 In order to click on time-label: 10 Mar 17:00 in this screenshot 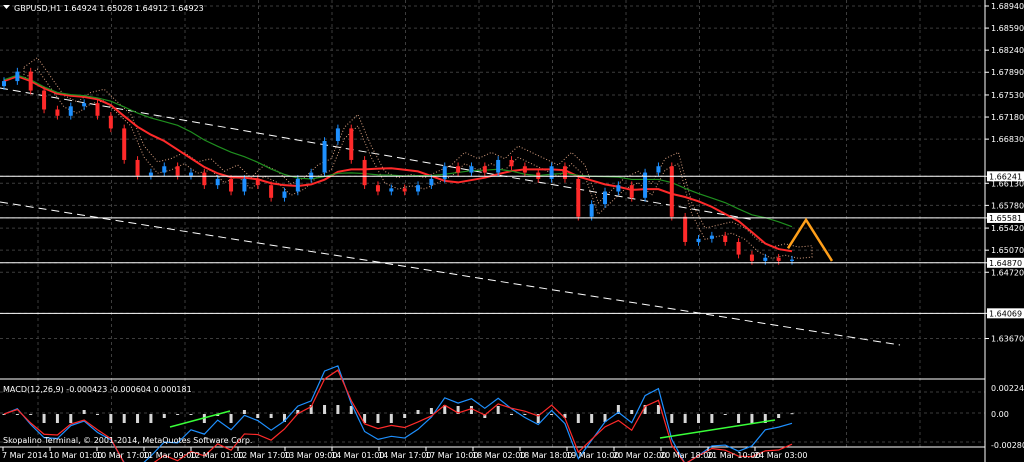, I will do `click(122, 455)`.